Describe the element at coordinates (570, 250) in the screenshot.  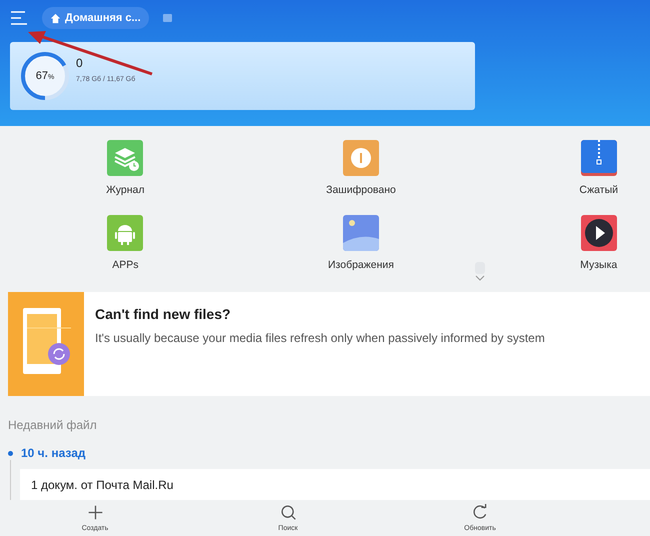
I see `category-item: Музыка` at that location.